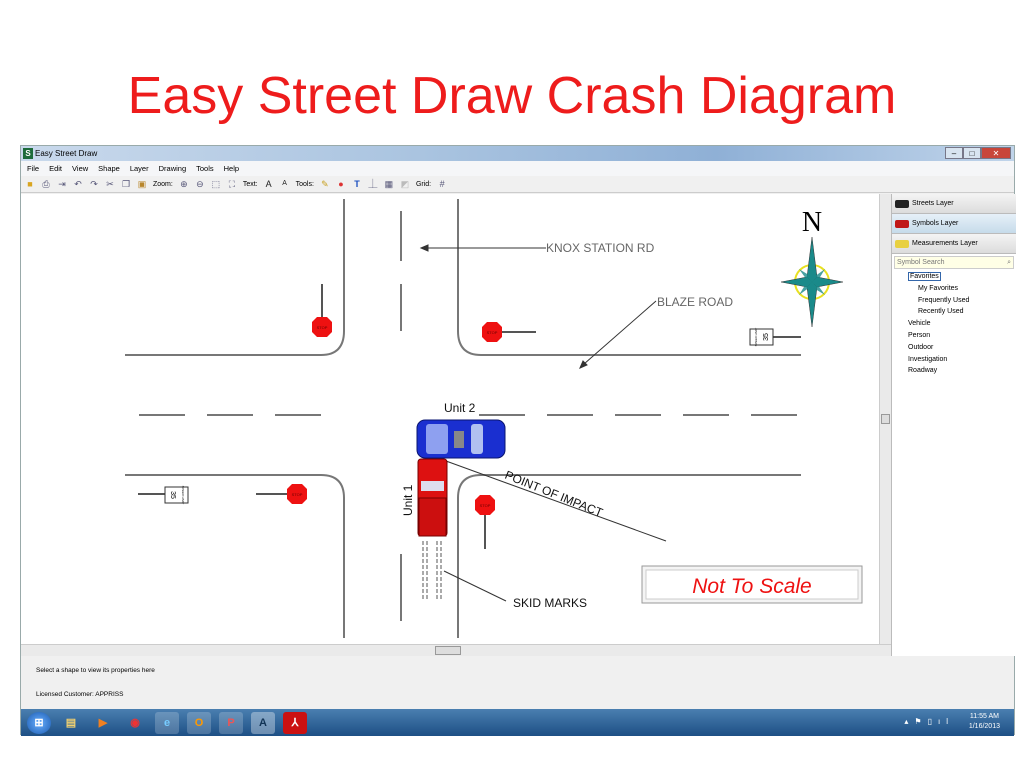 This screenshot has width=1024, height=768. What do you see at coordinates (962, 348) in the screenshot?
I see `tree-item: Outdoor` at bounding box center [962, 348].